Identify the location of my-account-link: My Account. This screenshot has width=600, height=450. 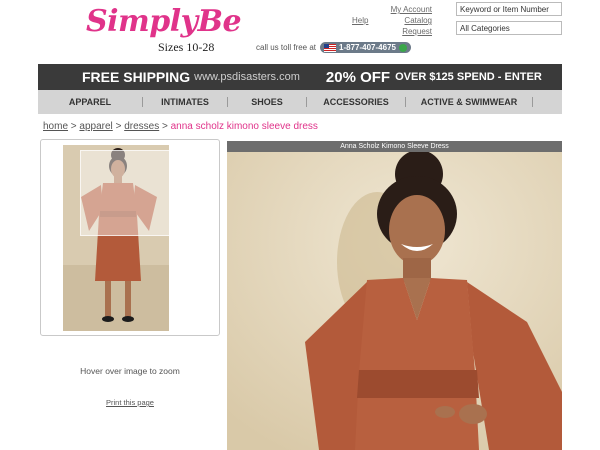
(392, 9).